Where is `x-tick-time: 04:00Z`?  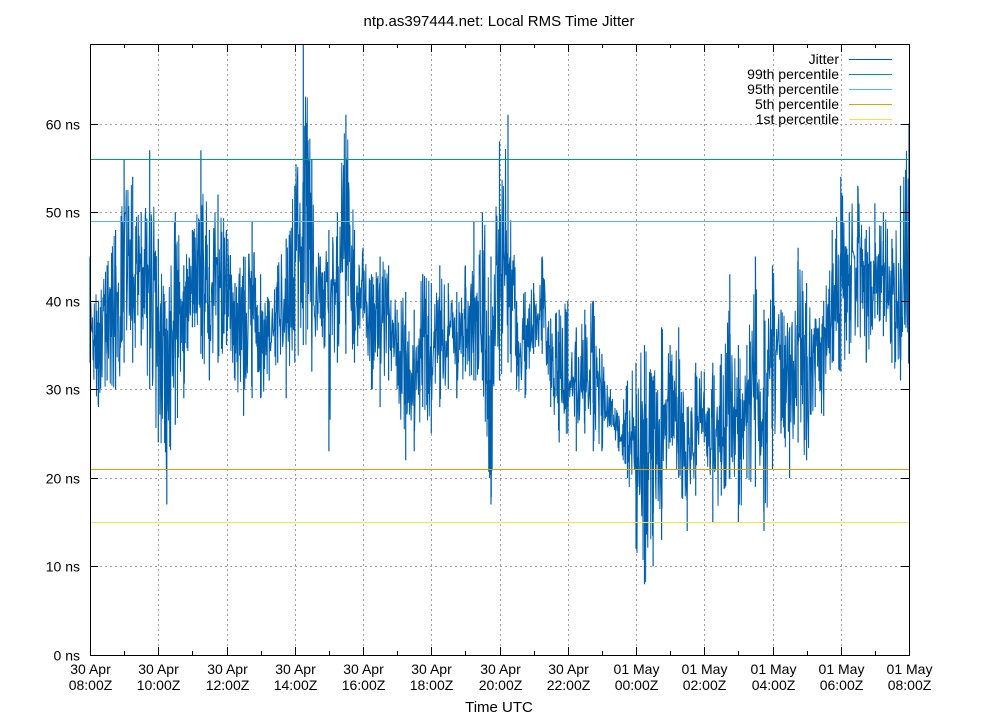
x-tick-time: 04:00Z is located at coordinates (774, 685).